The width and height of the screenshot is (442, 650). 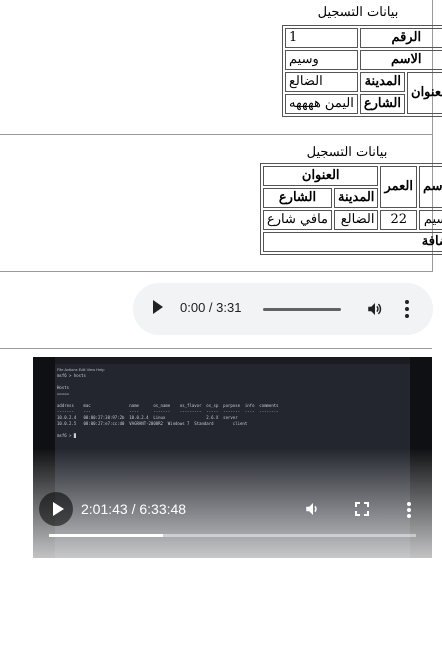 I want to click on name-label: الاسم, so click(x=400, y=60).